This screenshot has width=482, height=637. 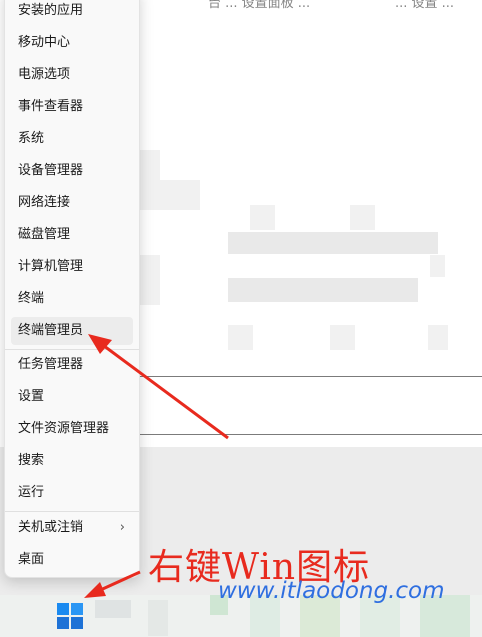 I want to click on menu-item-file-explorer: 文件资源管理器, so click(x=72, y=429).